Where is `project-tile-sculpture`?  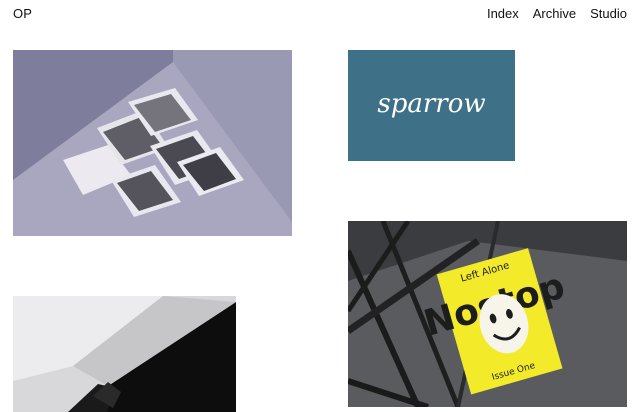 project-tile-sculpture is located at coordinates (124, 354).